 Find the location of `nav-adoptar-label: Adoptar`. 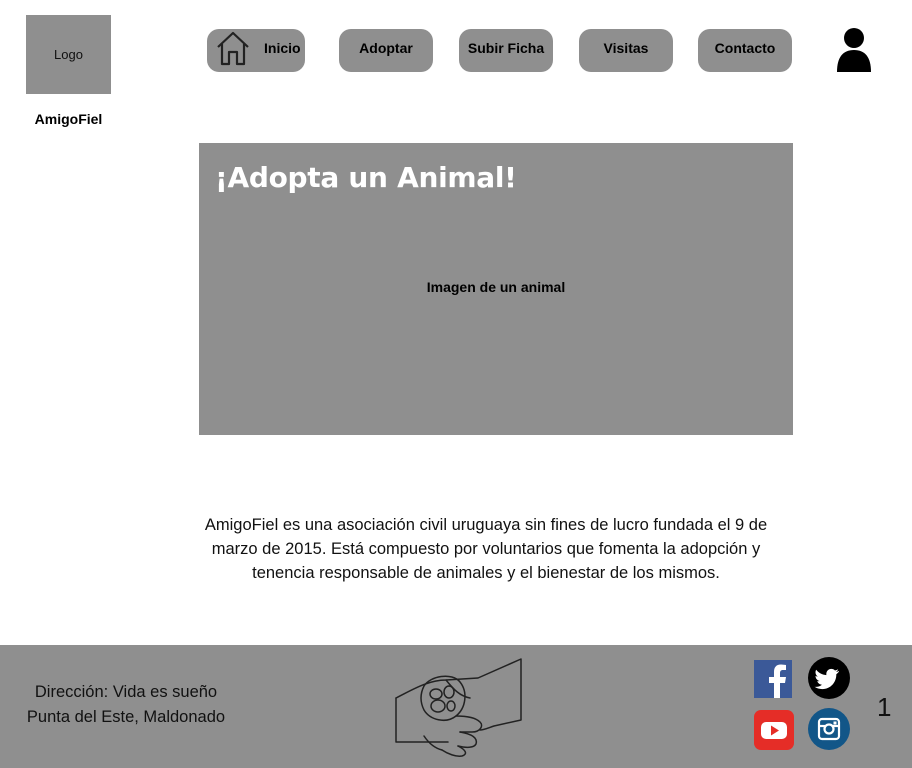

nav-adoptar-label: Adoptar is located at coordinates (386, 48).